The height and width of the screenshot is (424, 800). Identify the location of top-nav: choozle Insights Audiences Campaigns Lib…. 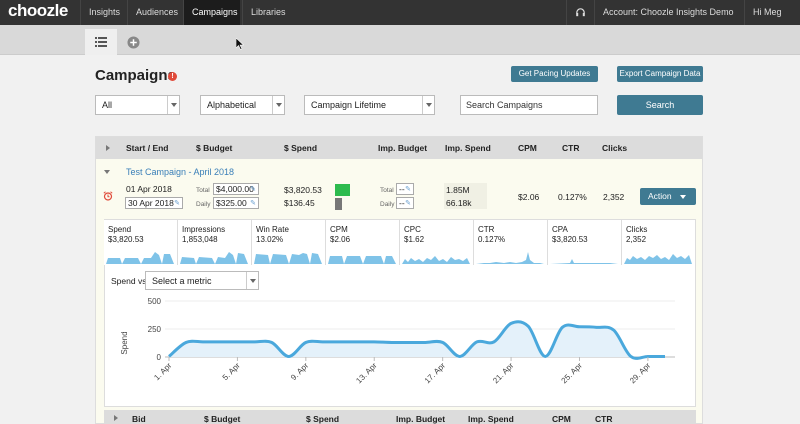
(400, 20).